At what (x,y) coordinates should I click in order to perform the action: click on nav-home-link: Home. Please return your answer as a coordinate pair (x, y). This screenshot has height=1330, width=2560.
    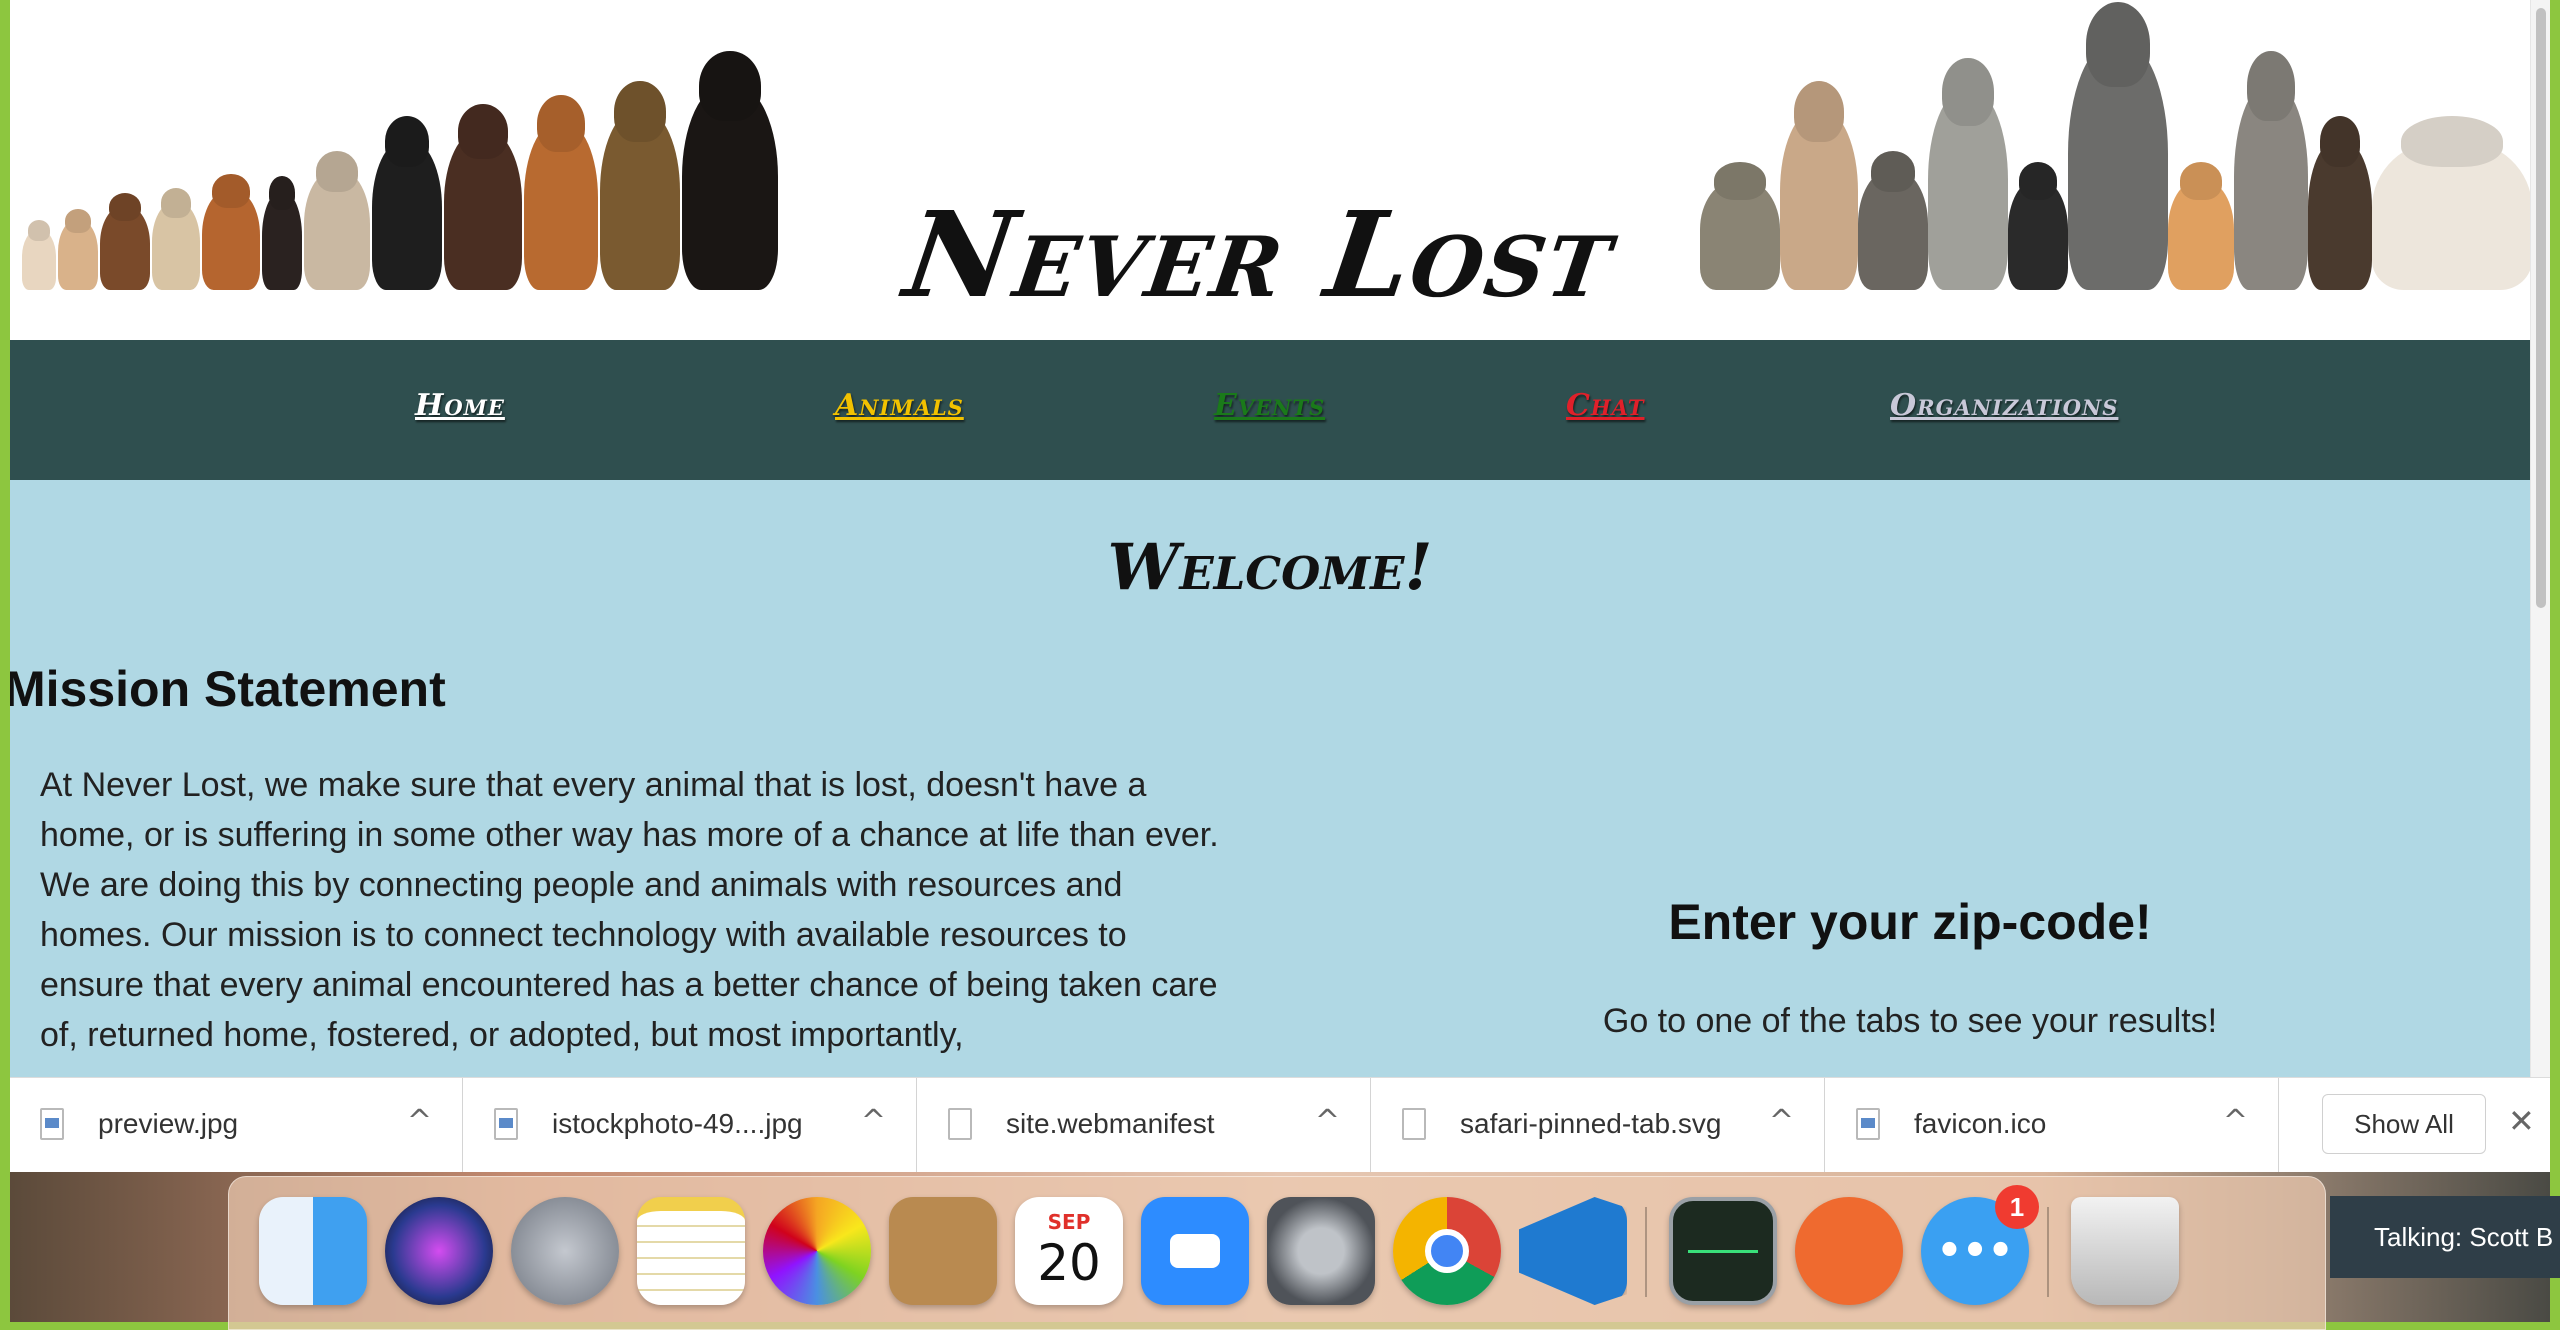
    Looking at the image, I should click on (460, 405).